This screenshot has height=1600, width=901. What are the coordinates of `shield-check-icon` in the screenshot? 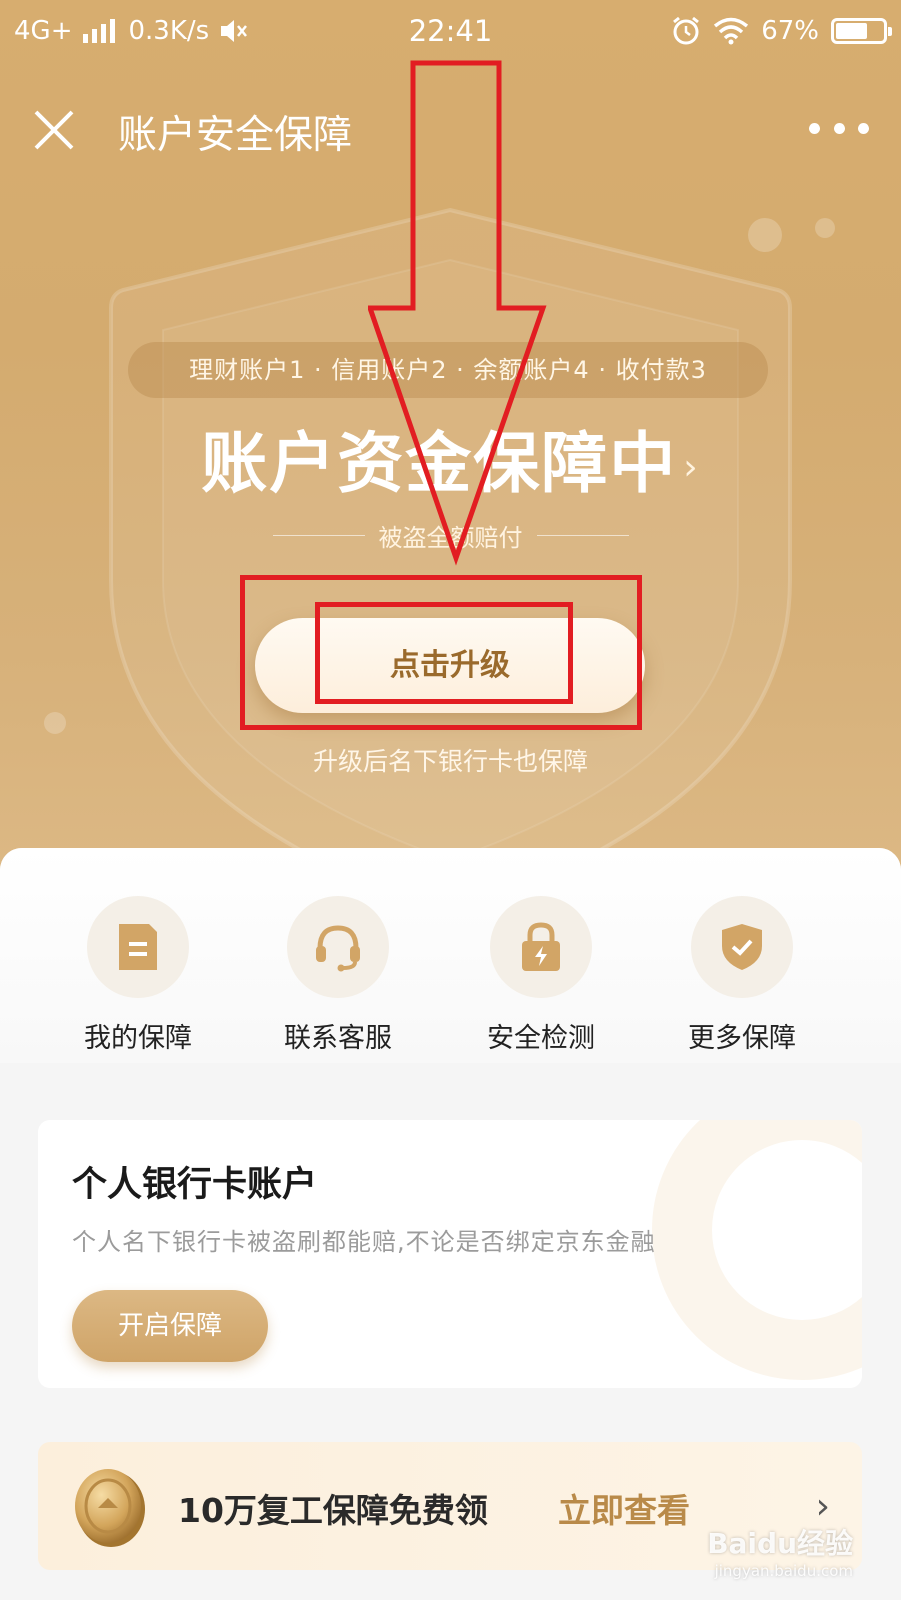 It's located at (742, 947).